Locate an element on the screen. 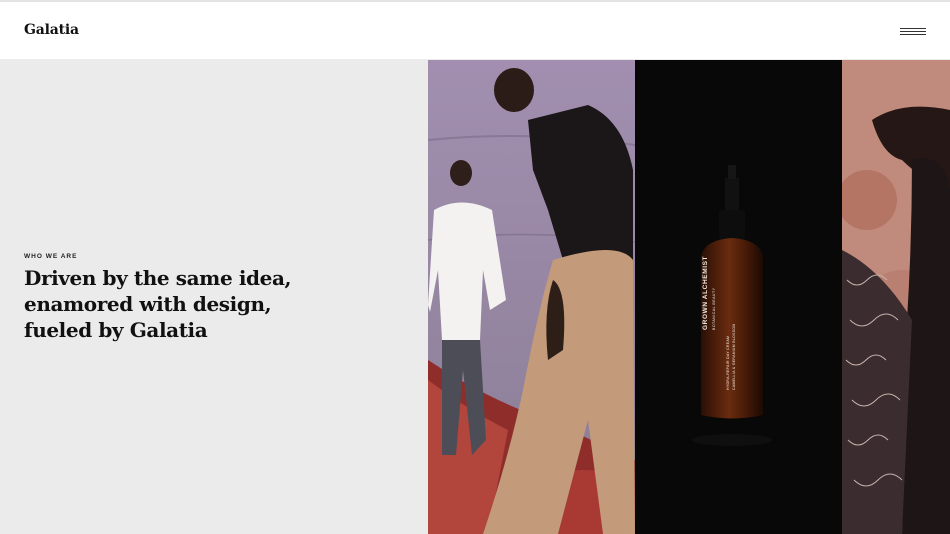  hamburger-menu-icon is located at coordinates (913, 33).